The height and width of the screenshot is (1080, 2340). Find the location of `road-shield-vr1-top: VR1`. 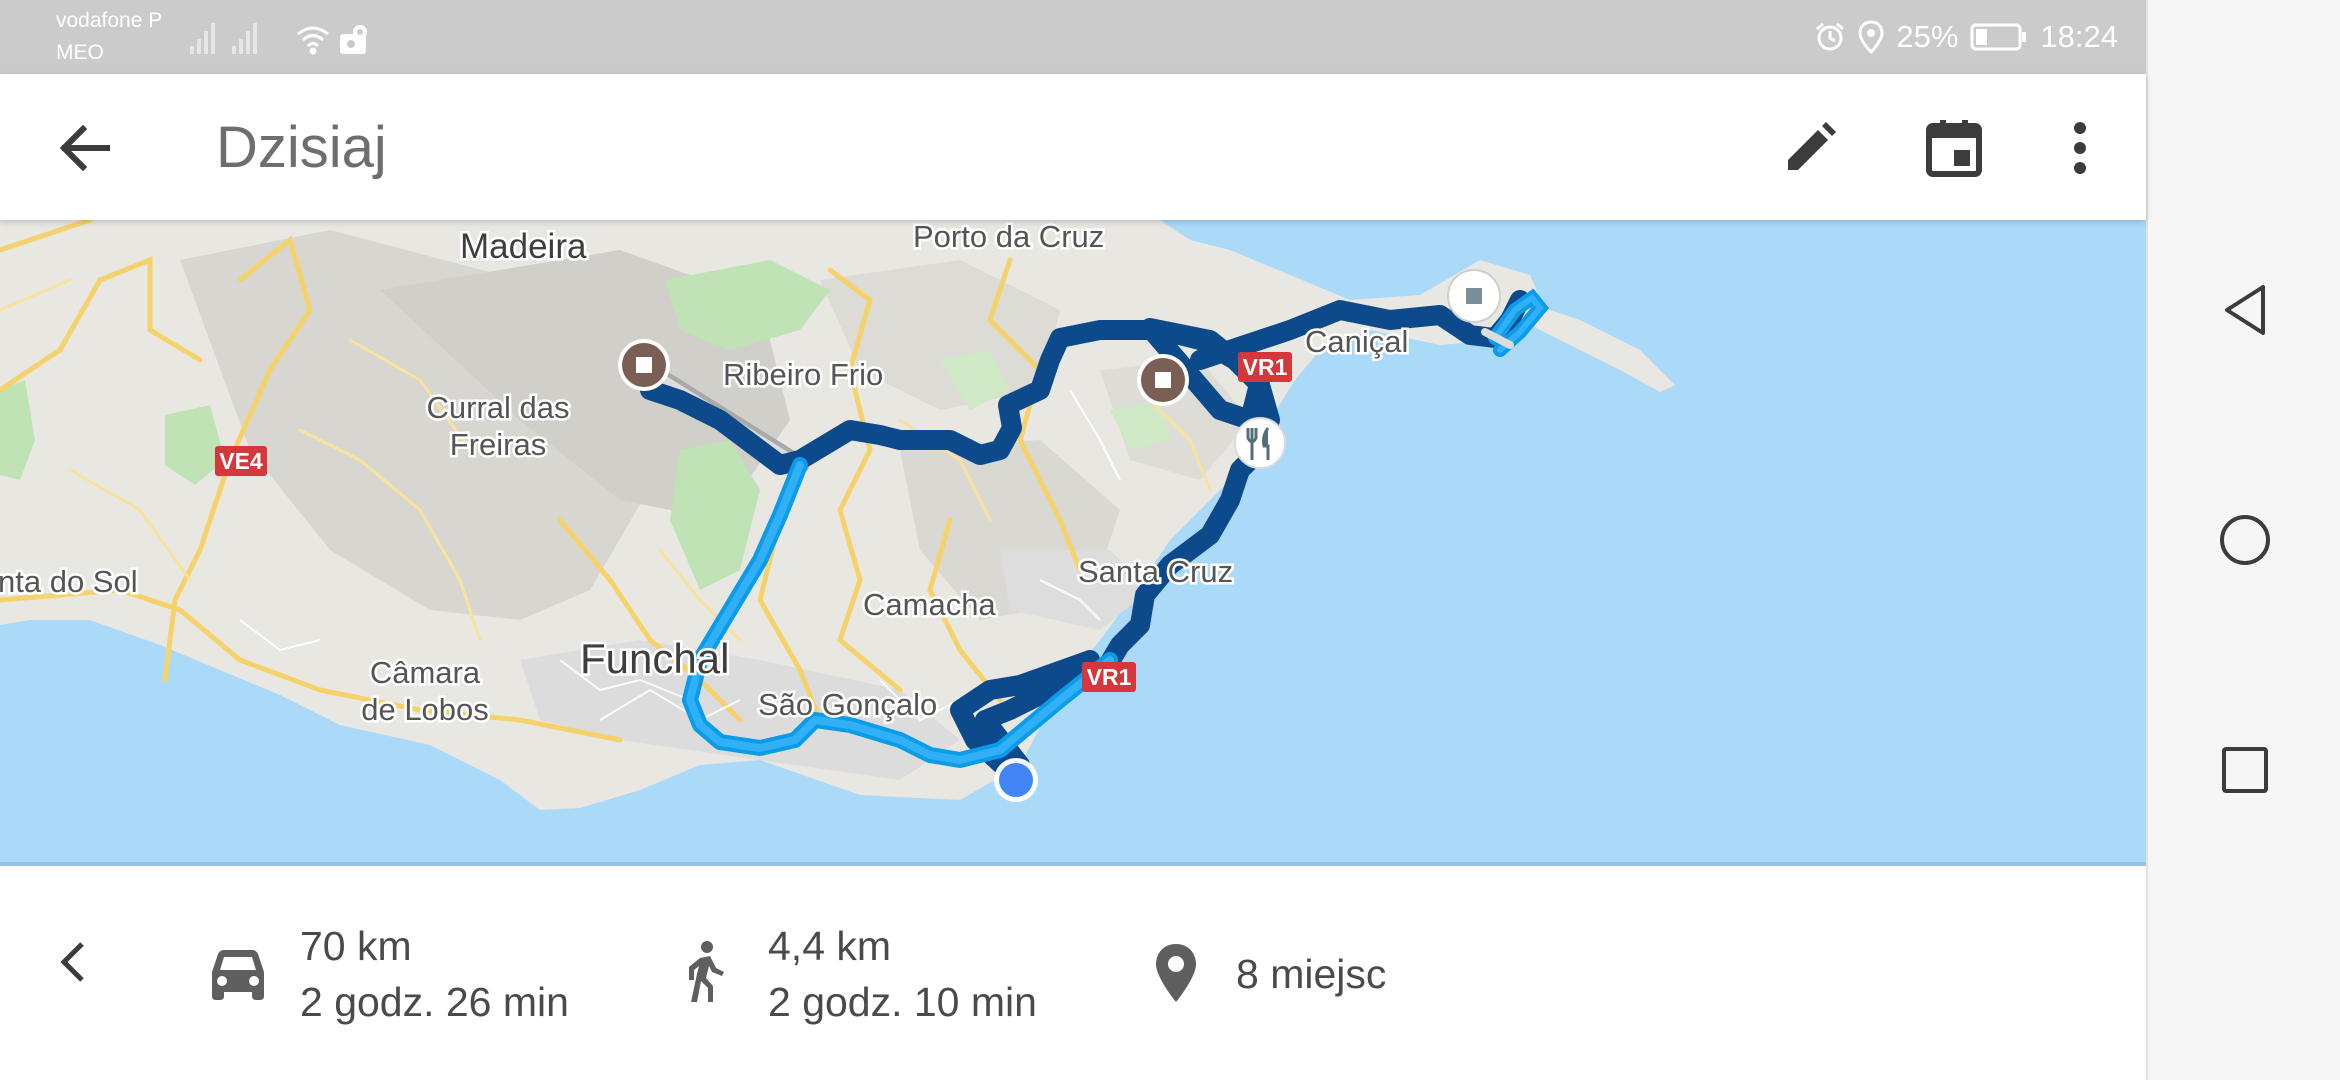

road-shield-vr1-top: VR1 is located at coordinates (1265, 367).